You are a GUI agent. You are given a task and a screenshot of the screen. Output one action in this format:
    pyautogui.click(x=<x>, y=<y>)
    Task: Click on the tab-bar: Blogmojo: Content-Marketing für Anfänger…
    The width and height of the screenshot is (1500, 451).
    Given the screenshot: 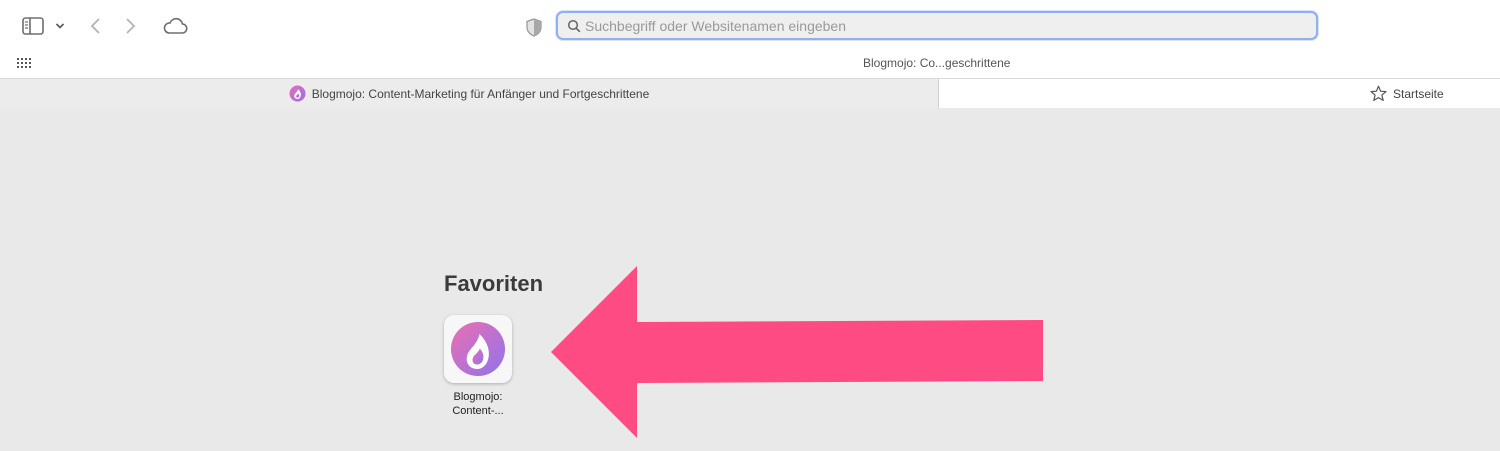 What is the action you would take?
    pyautogui.click(x=750, y=93)
    